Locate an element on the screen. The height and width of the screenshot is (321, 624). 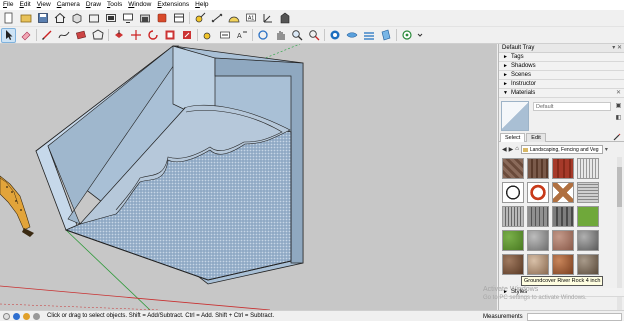
orbit-icon is located at coordinates (262, 35).